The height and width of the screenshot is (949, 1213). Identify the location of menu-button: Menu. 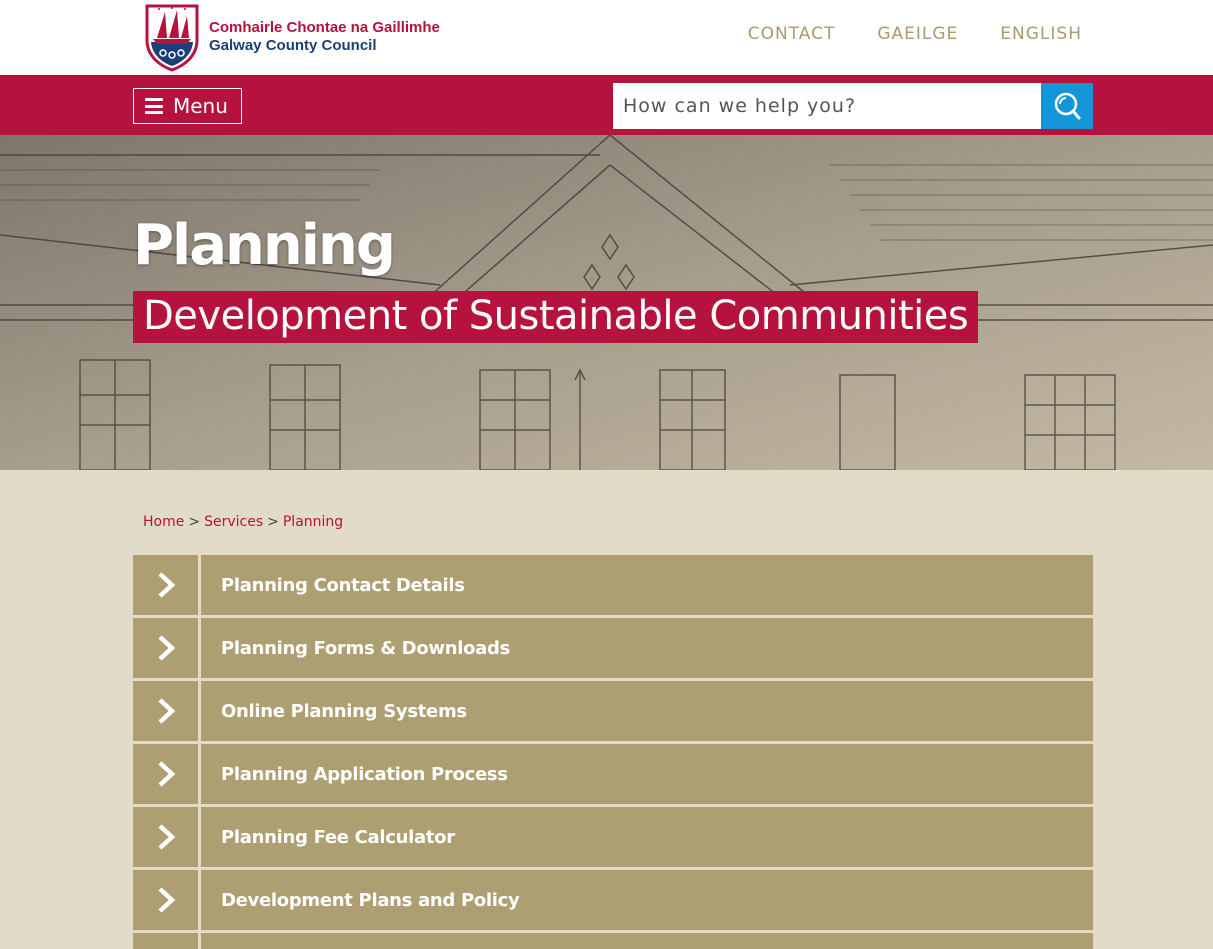
(187, 106).